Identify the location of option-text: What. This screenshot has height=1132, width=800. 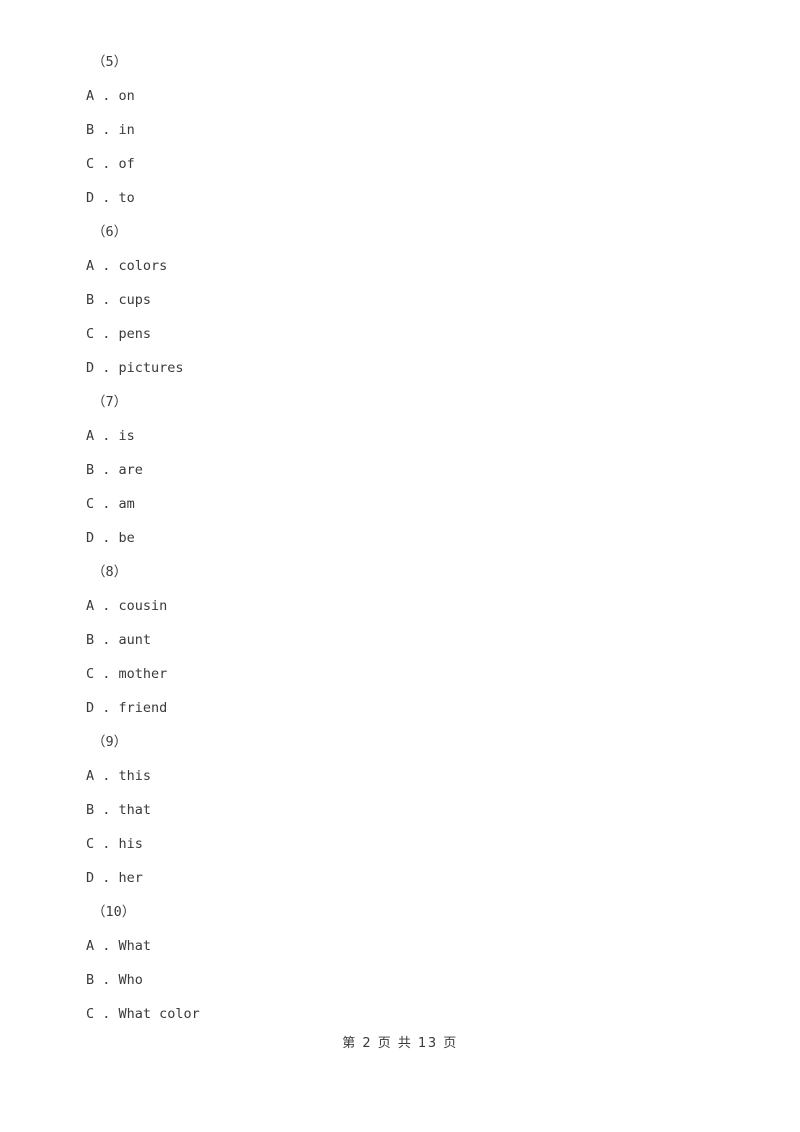
(135, 946).